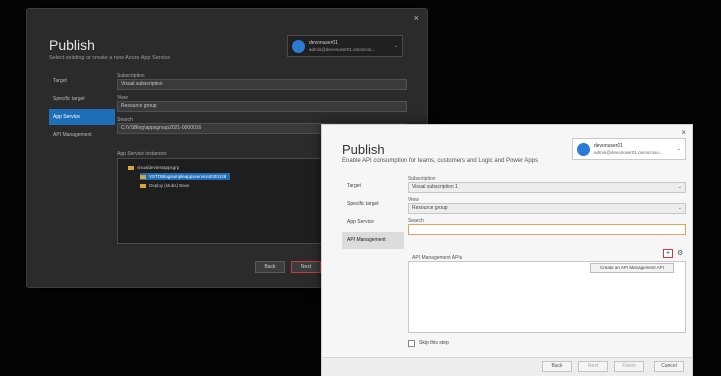 This screenshot has height=376, width=721. What do you see at coordinates (435, 187) in the screenshot?
I see `subscription-value: Visual subscription 1` at bounding box center [435, 187].